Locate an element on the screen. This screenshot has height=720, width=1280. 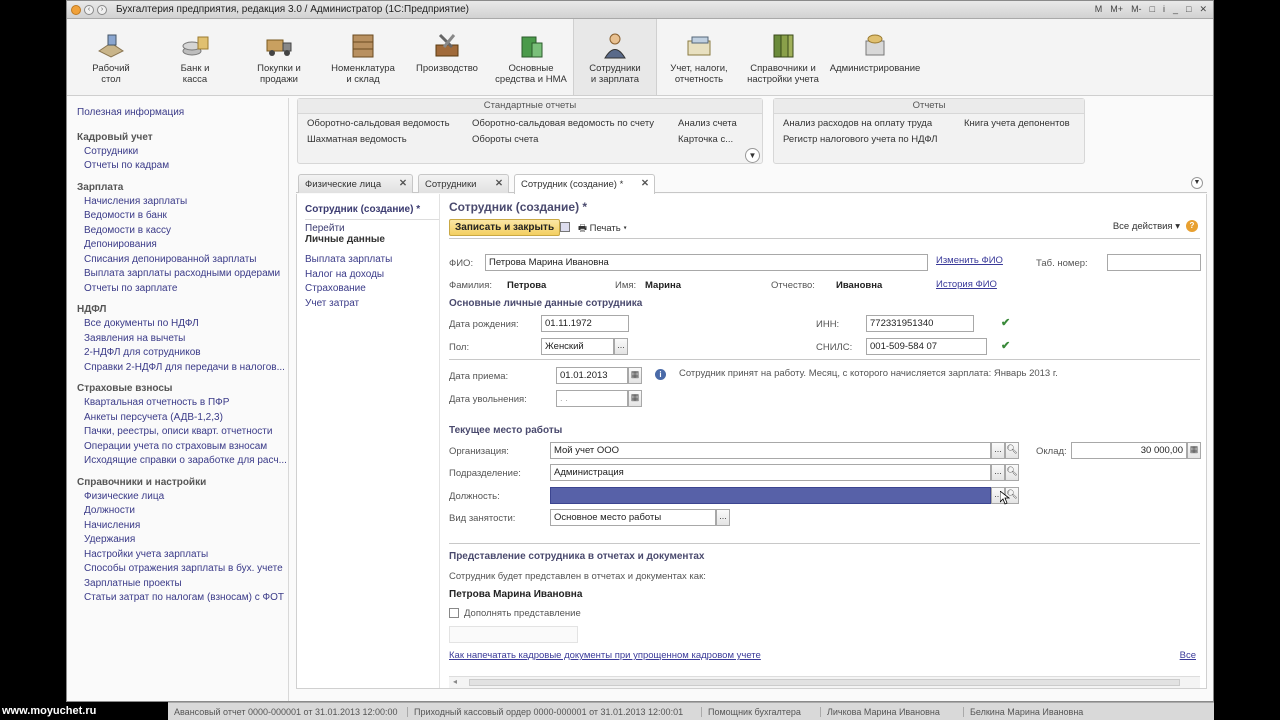
section-admin: Администрирование is located at coordinates (875, 57).